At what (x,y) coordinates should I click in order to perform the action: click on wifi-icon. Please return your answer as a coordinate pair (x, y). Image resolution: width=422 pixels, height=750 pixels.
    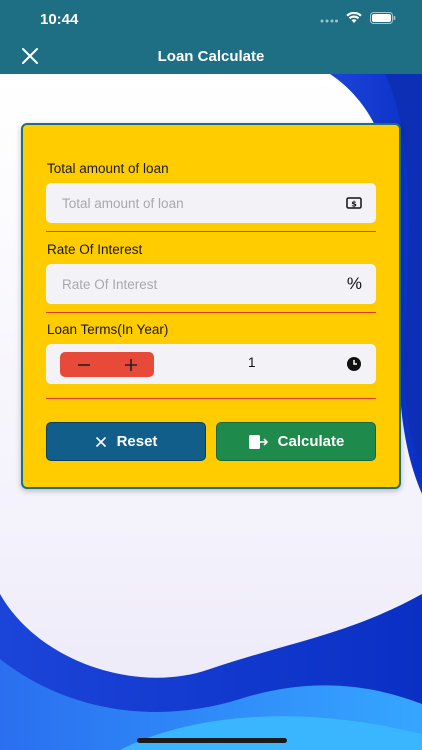
    Looking at the image, I should click on (354, 17).